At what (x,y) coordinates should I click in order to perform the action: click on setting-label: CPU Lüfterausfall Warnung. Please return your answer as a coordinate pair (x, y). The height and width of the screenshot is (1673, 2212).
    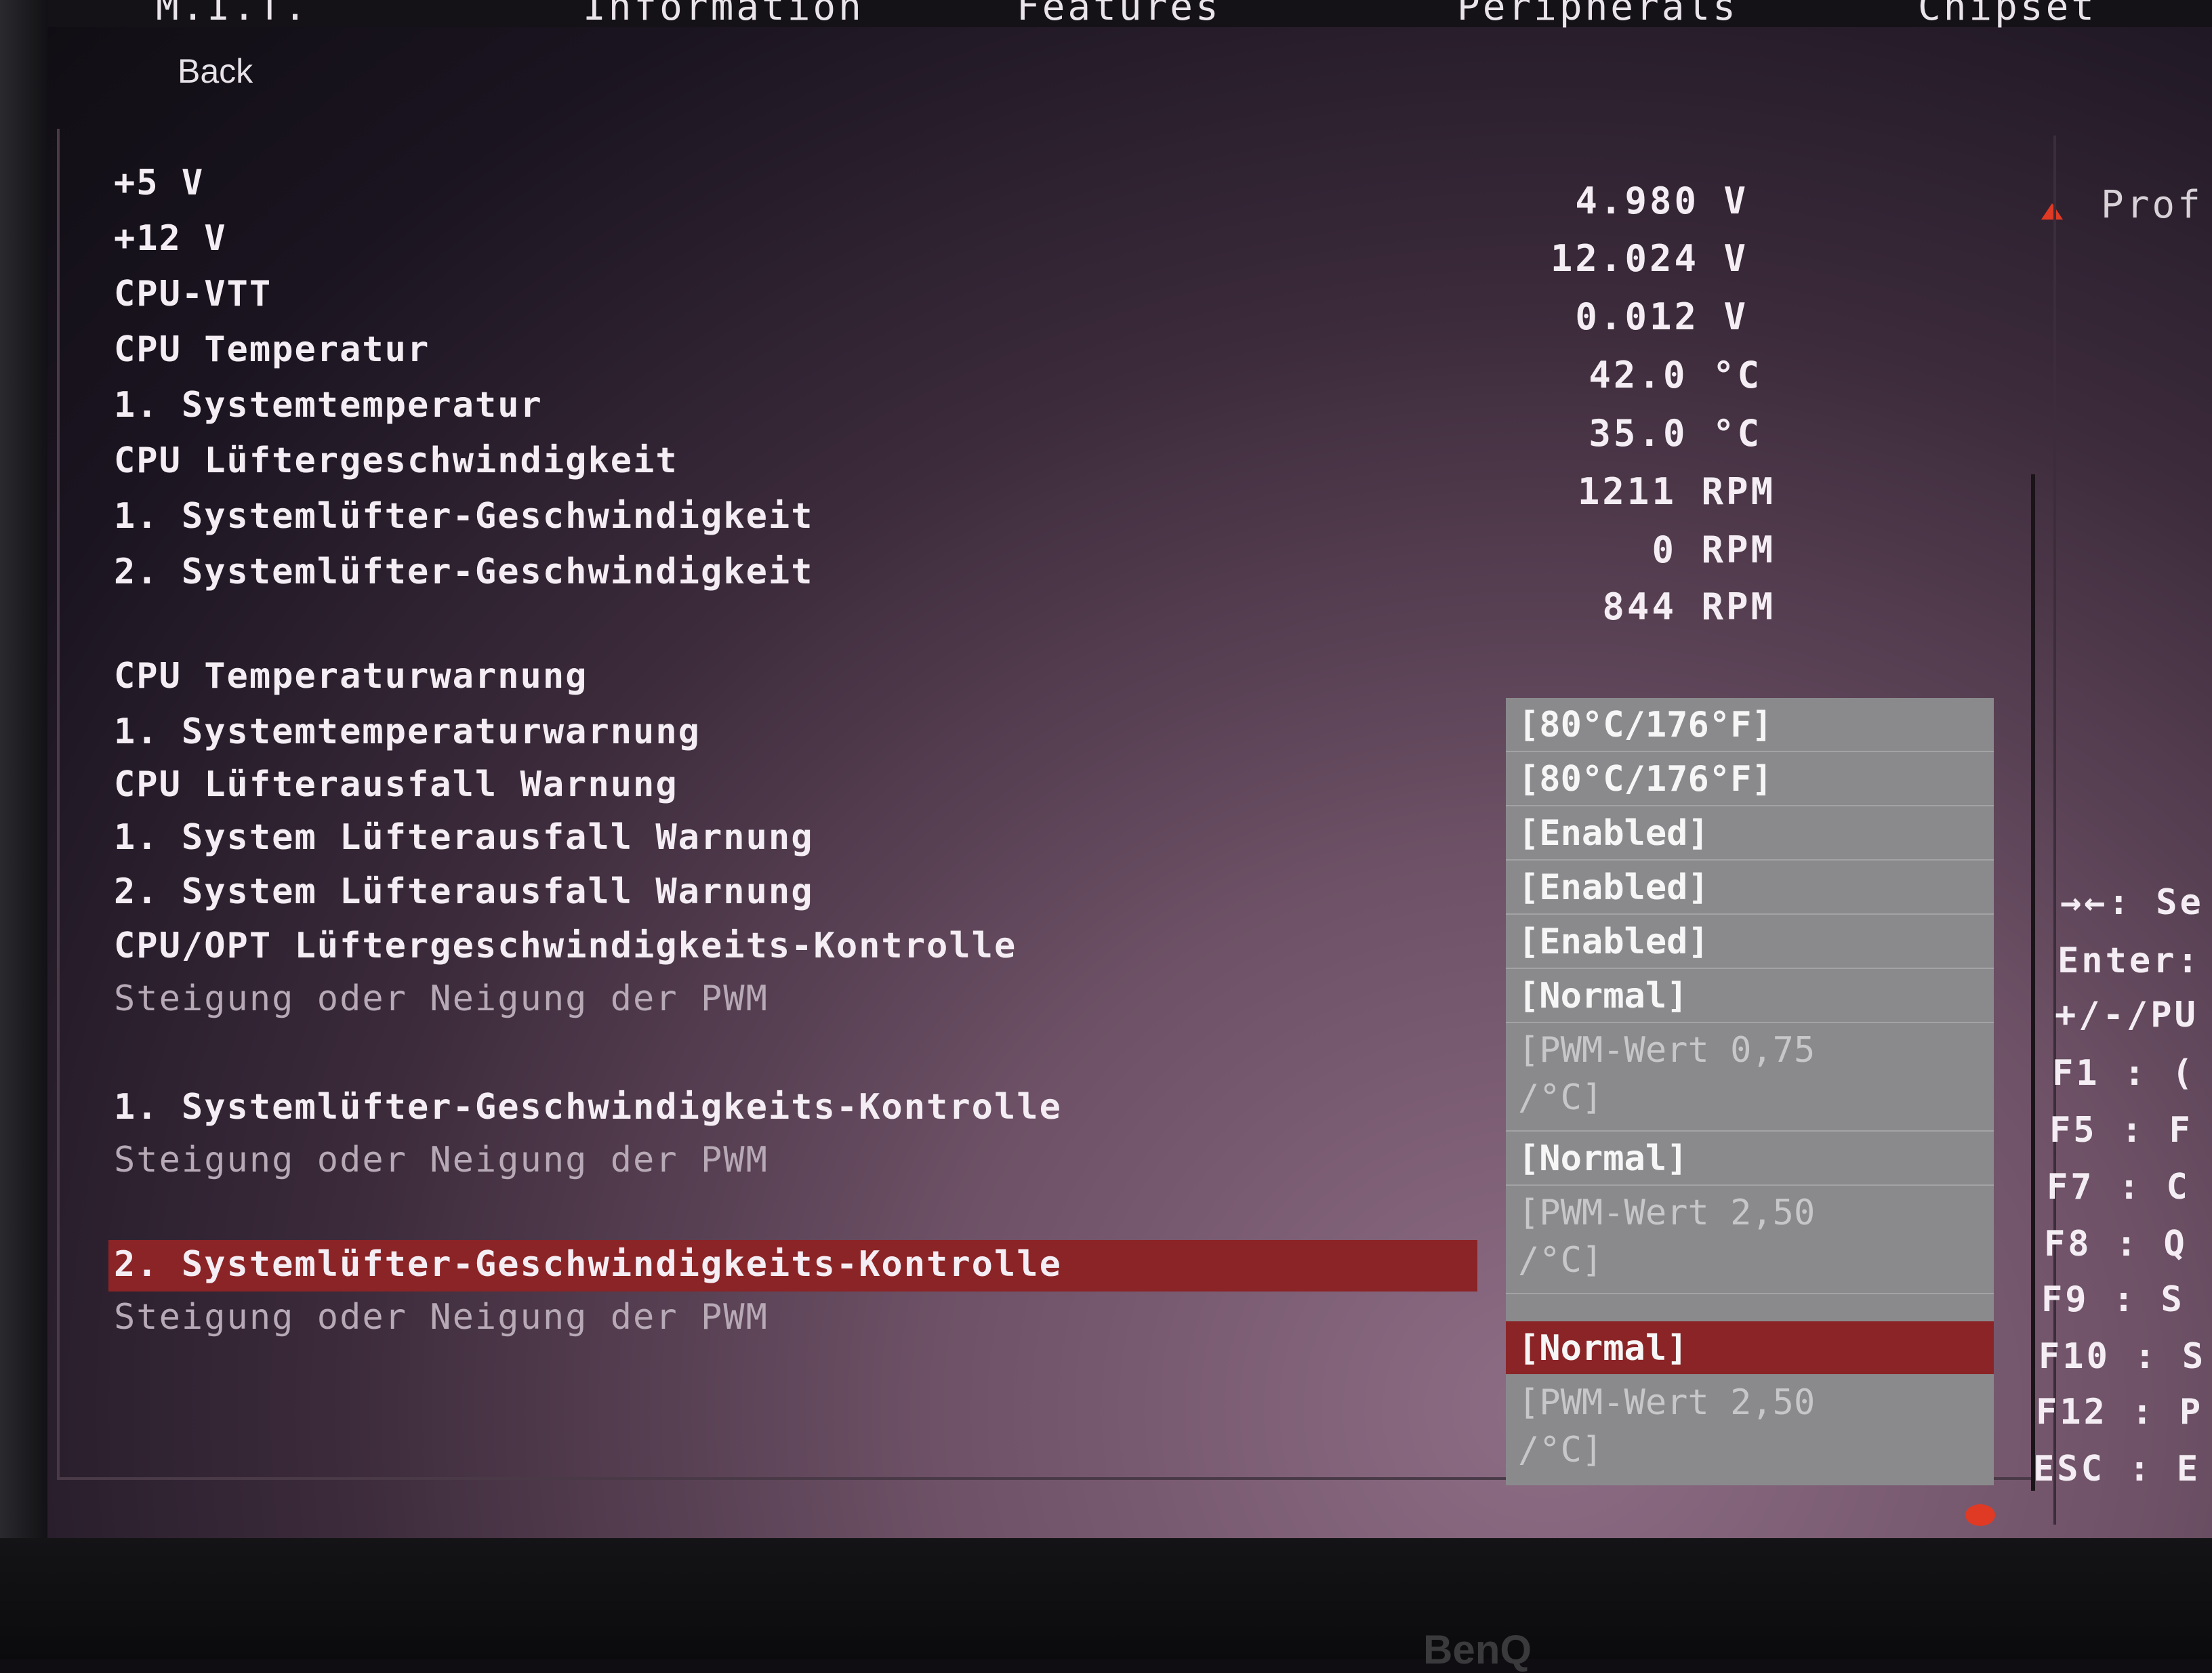
    Looking at the image, I should click on (396, 784).